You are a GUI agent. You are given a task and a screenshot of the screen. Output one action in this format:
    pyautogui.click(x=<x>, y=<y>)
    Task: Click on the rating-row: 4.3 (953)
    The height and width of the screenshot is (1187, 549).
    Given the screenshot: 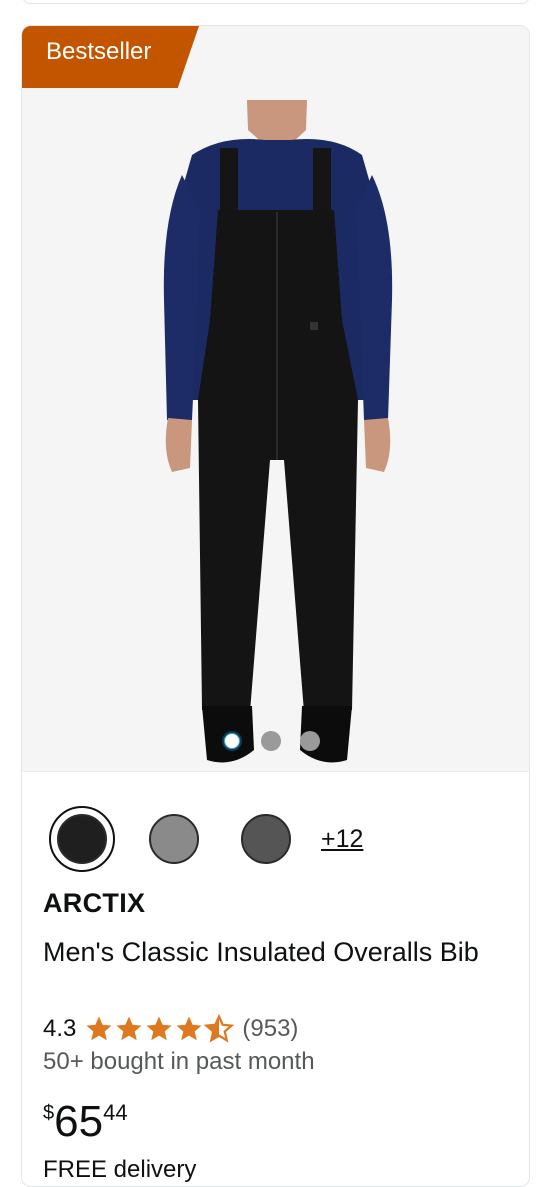 What is the action you would take?
    pyautogui.click(x=170, y=1029)
    